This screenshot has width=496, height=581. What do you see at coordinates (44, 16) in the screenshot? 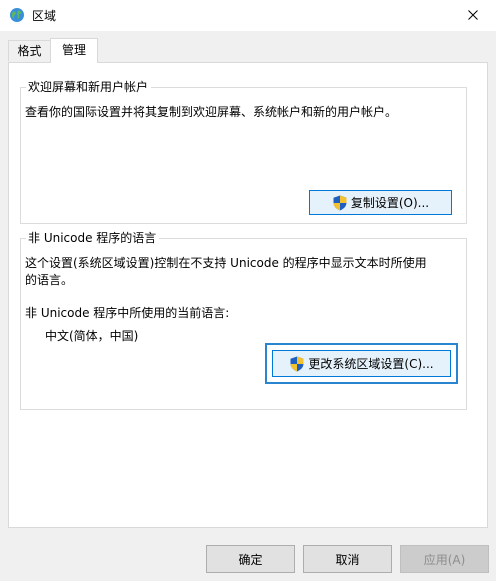
I see `window-title: 区域` at bounding box center [44, 16].